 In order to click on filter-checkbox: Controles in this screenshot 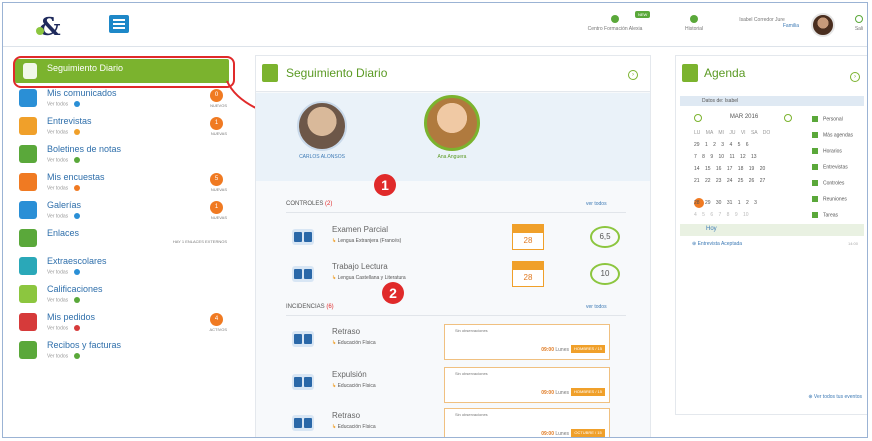, I will do `click(828, 183)`.